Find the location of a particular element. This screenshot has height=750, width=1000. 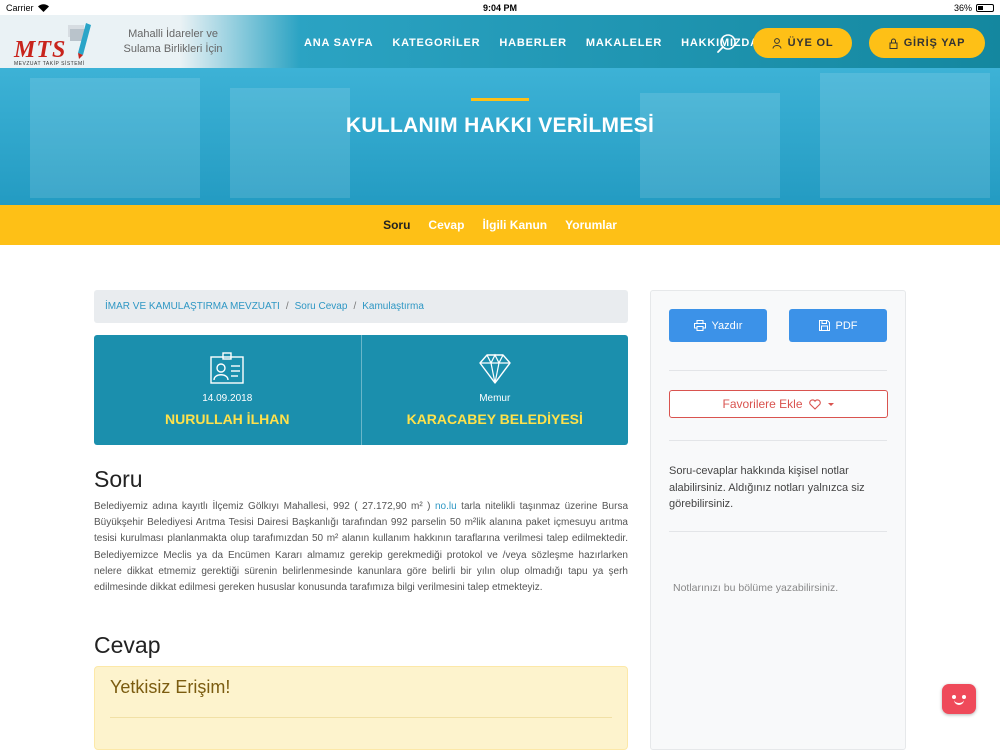

nav-home: ANA SAYFA is located at coordinates (338, 43).